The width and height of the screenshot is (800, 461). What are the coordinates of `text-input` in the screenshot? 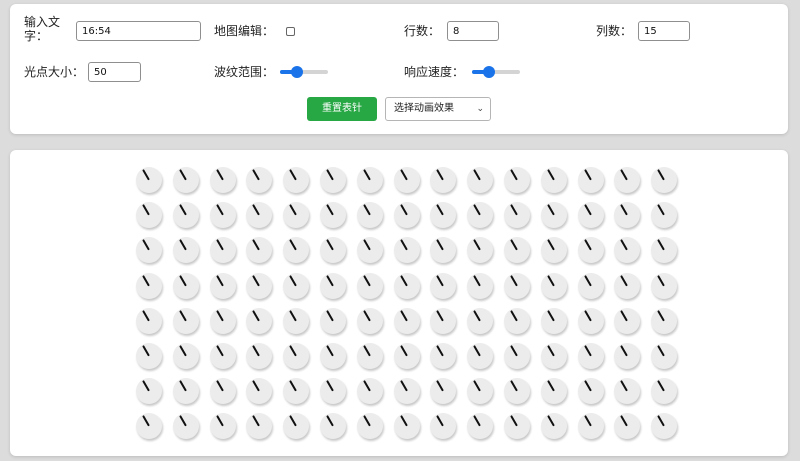 It's located at (138, 31).